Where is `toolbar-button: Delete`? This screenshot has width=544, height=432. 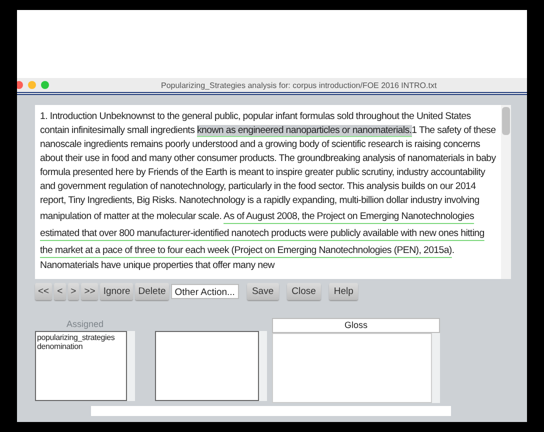 toolbar-button: Delete is located at coordinates (152, 291).